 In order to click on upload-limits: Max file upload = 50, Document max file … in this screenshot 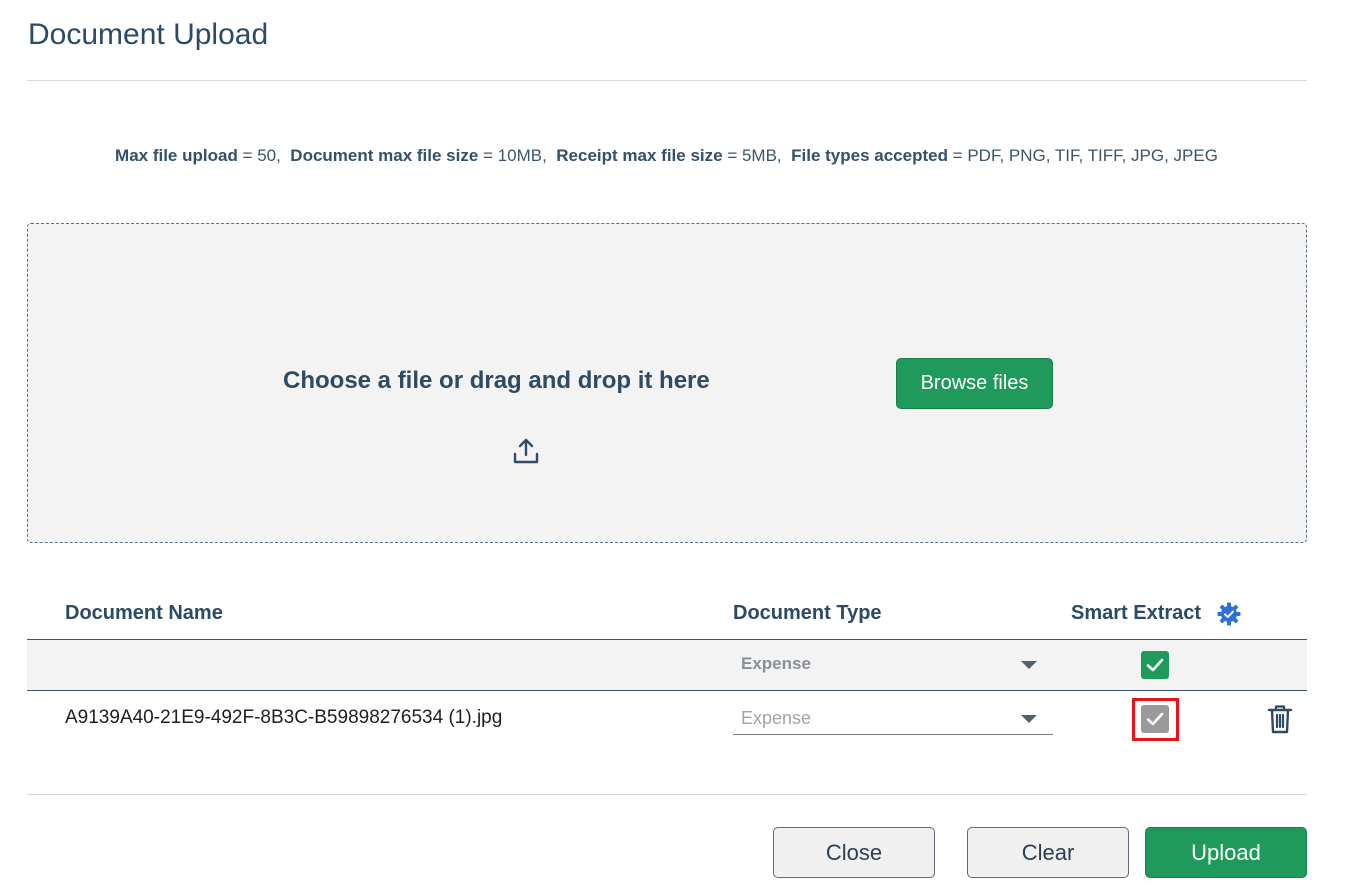, I will do `click(666, 156)`.